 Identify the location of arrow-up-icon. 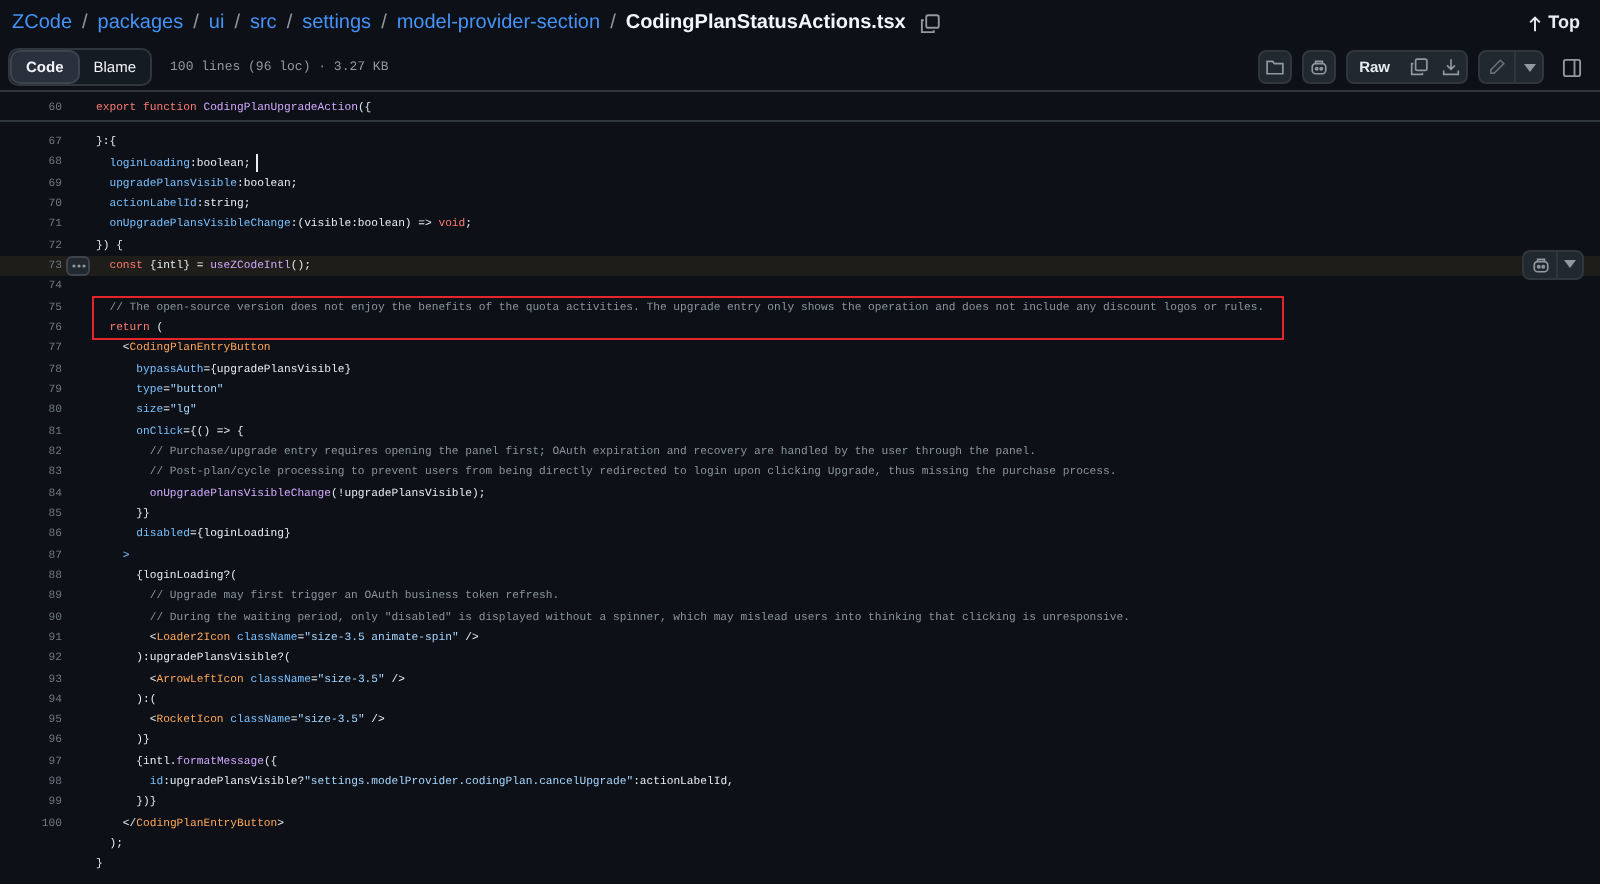
(1535, 23).